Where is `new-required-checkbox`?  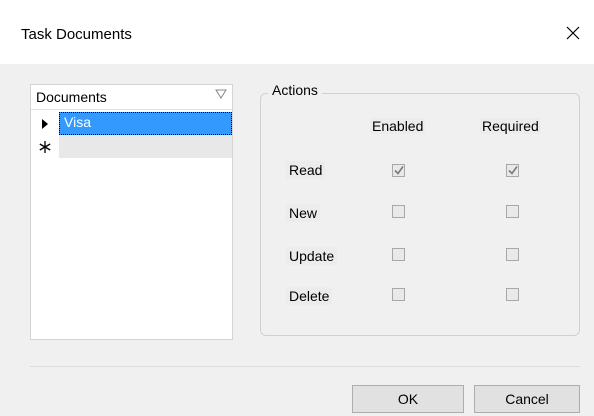
new-required-checkbox is located at coordinates (512, 211).